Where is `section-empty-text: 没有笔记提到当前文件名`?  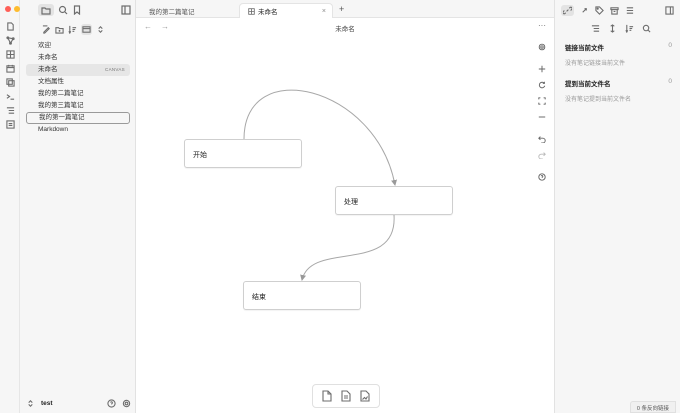 section-empty-text: 没有笔记提到当前文件名 is located at coordinates (598, 100).